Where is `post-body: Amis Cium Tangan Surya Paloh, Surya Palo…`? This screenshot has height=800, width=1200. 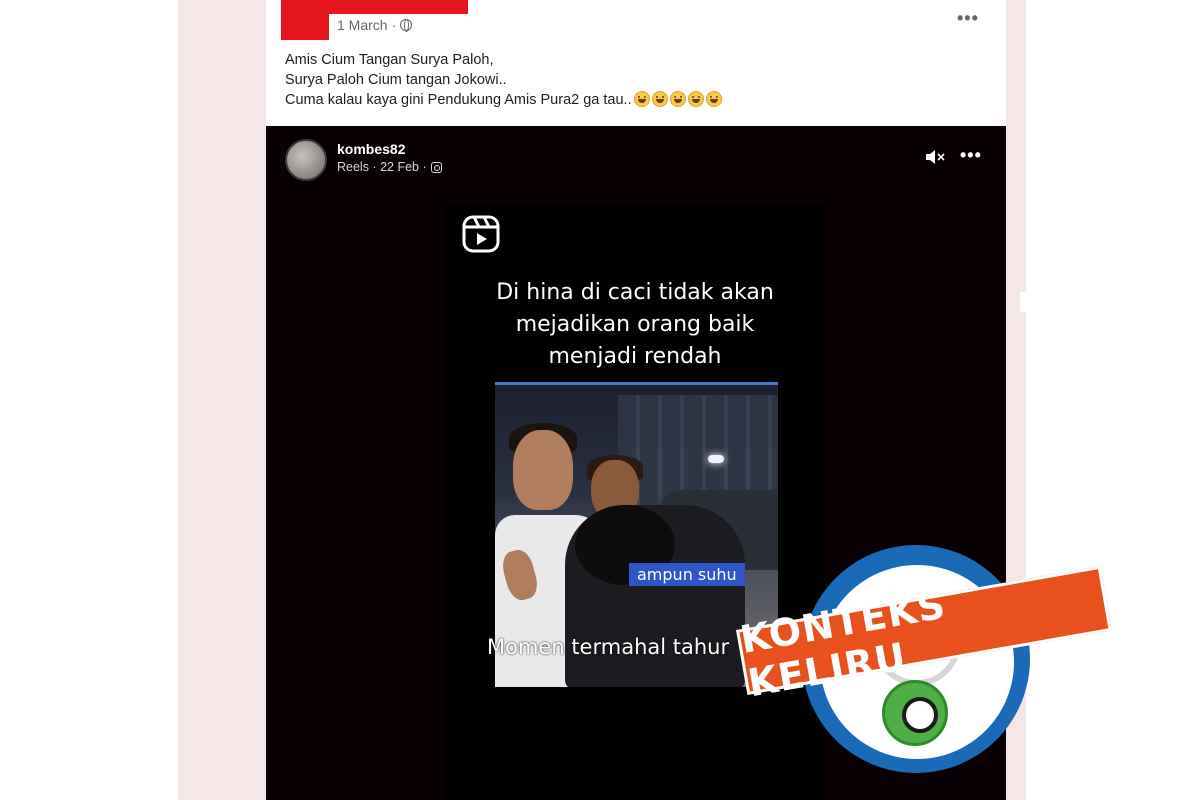
post-body: Amis Cium Tangan Surya Paloh, Surya Palo… is located at coordinates (503, 80).